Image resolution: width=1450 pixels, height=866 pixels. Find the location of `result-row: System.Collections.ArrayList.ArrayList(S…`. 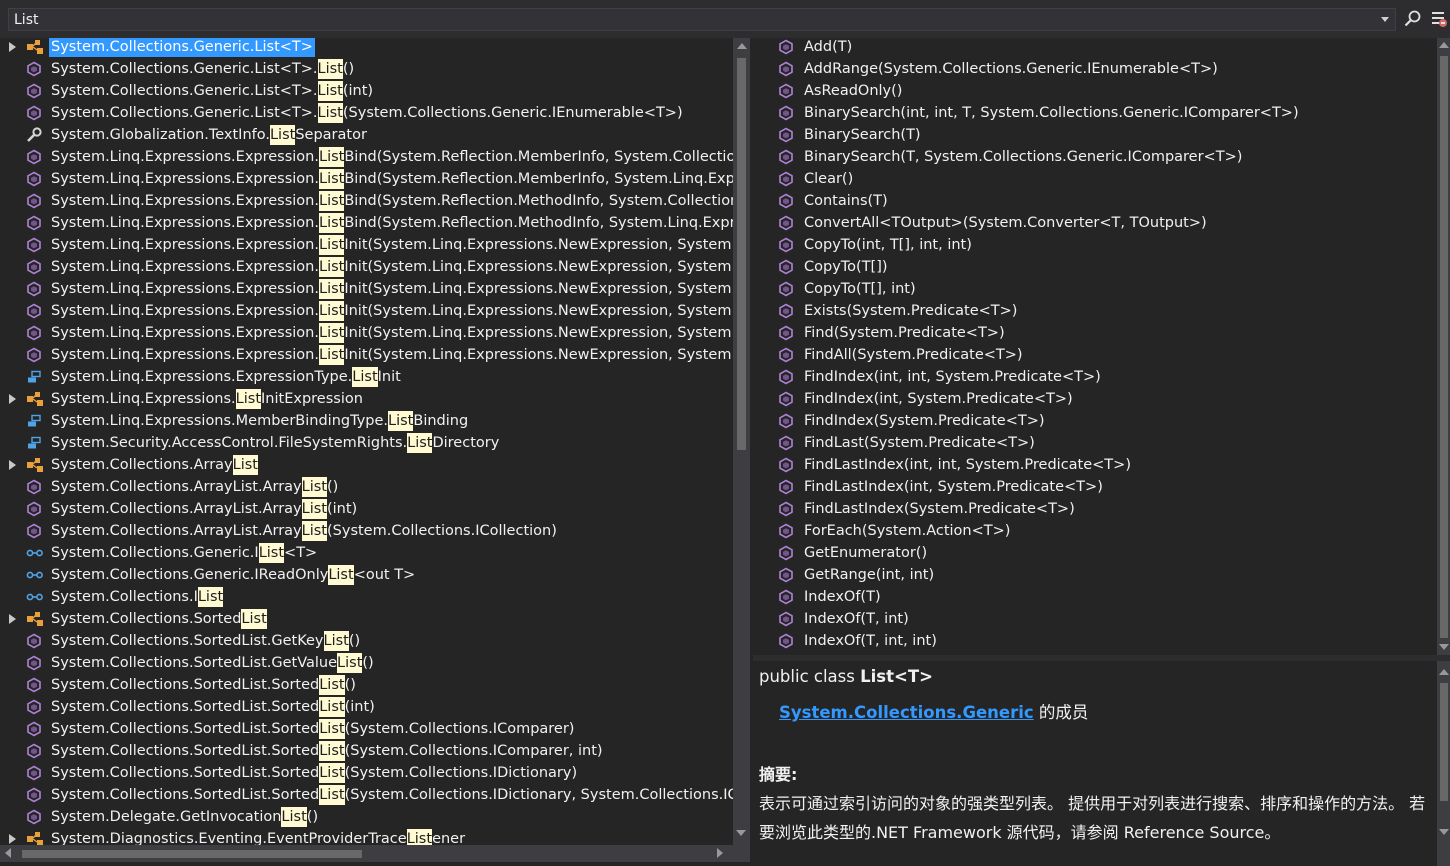

result-row: System.Collections.ArrayList.ArrayList(S… is located at coordinates (366, 531).